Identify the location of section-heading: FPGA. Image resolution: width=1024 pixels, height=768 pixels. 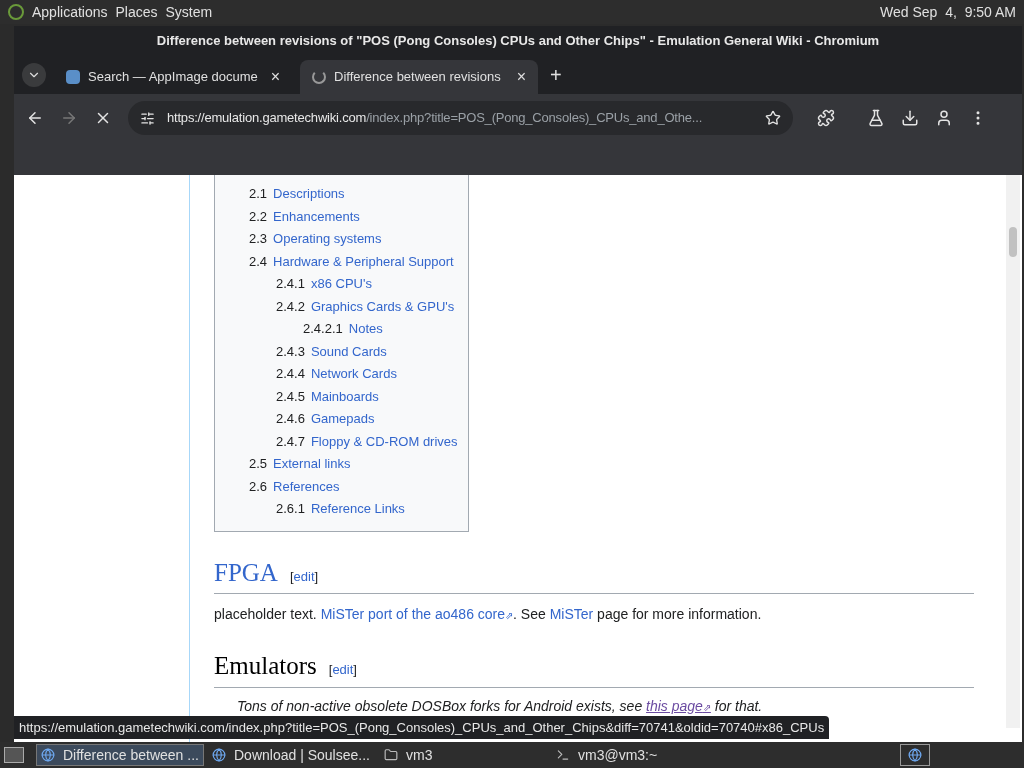
(246, 572).